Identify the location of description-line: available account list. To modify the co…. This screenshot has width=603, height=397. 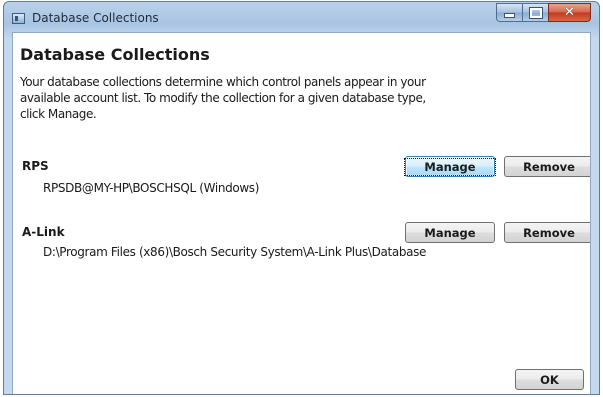
(223, 98).